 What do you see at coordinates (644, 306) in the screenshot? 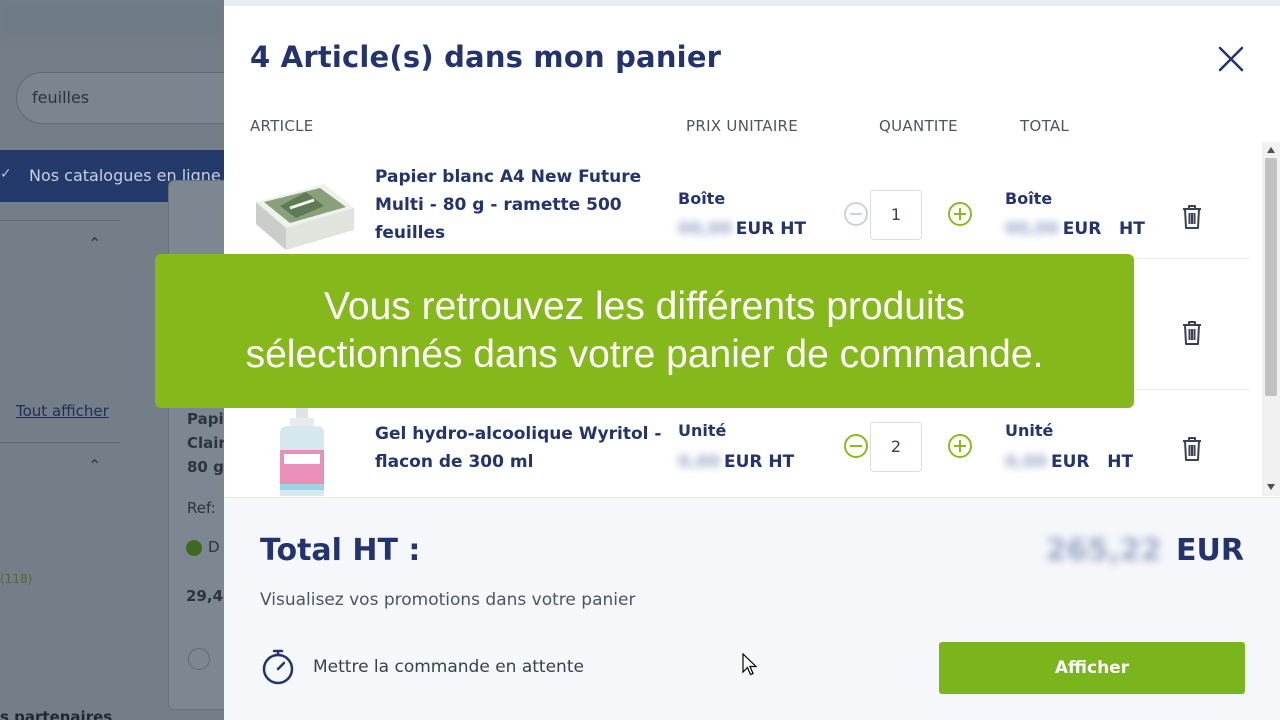
I see `caption-line-1: Vous retrouvez les différents produits` at bounding box center [644, 306].